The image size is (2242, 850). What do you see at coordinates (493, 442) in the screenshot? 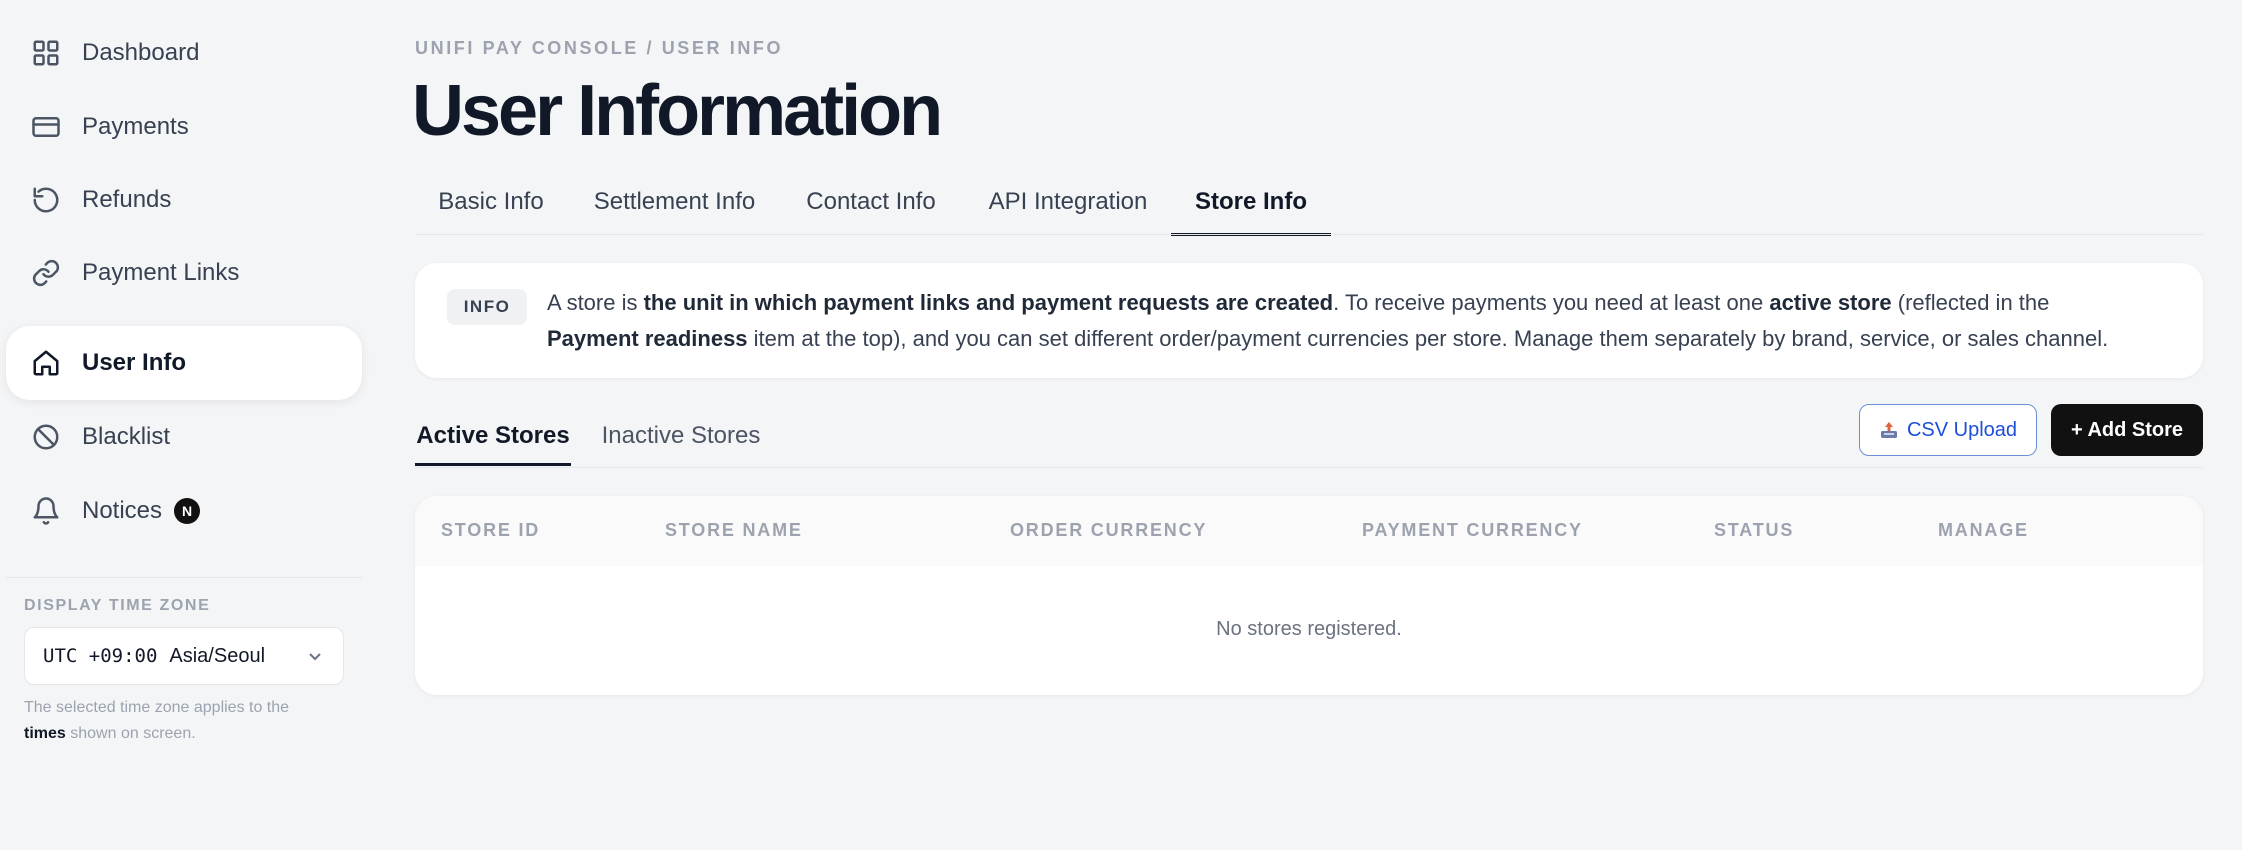
I see `subtab-active-stores: Active Stores` at bounding box center [493, 442].